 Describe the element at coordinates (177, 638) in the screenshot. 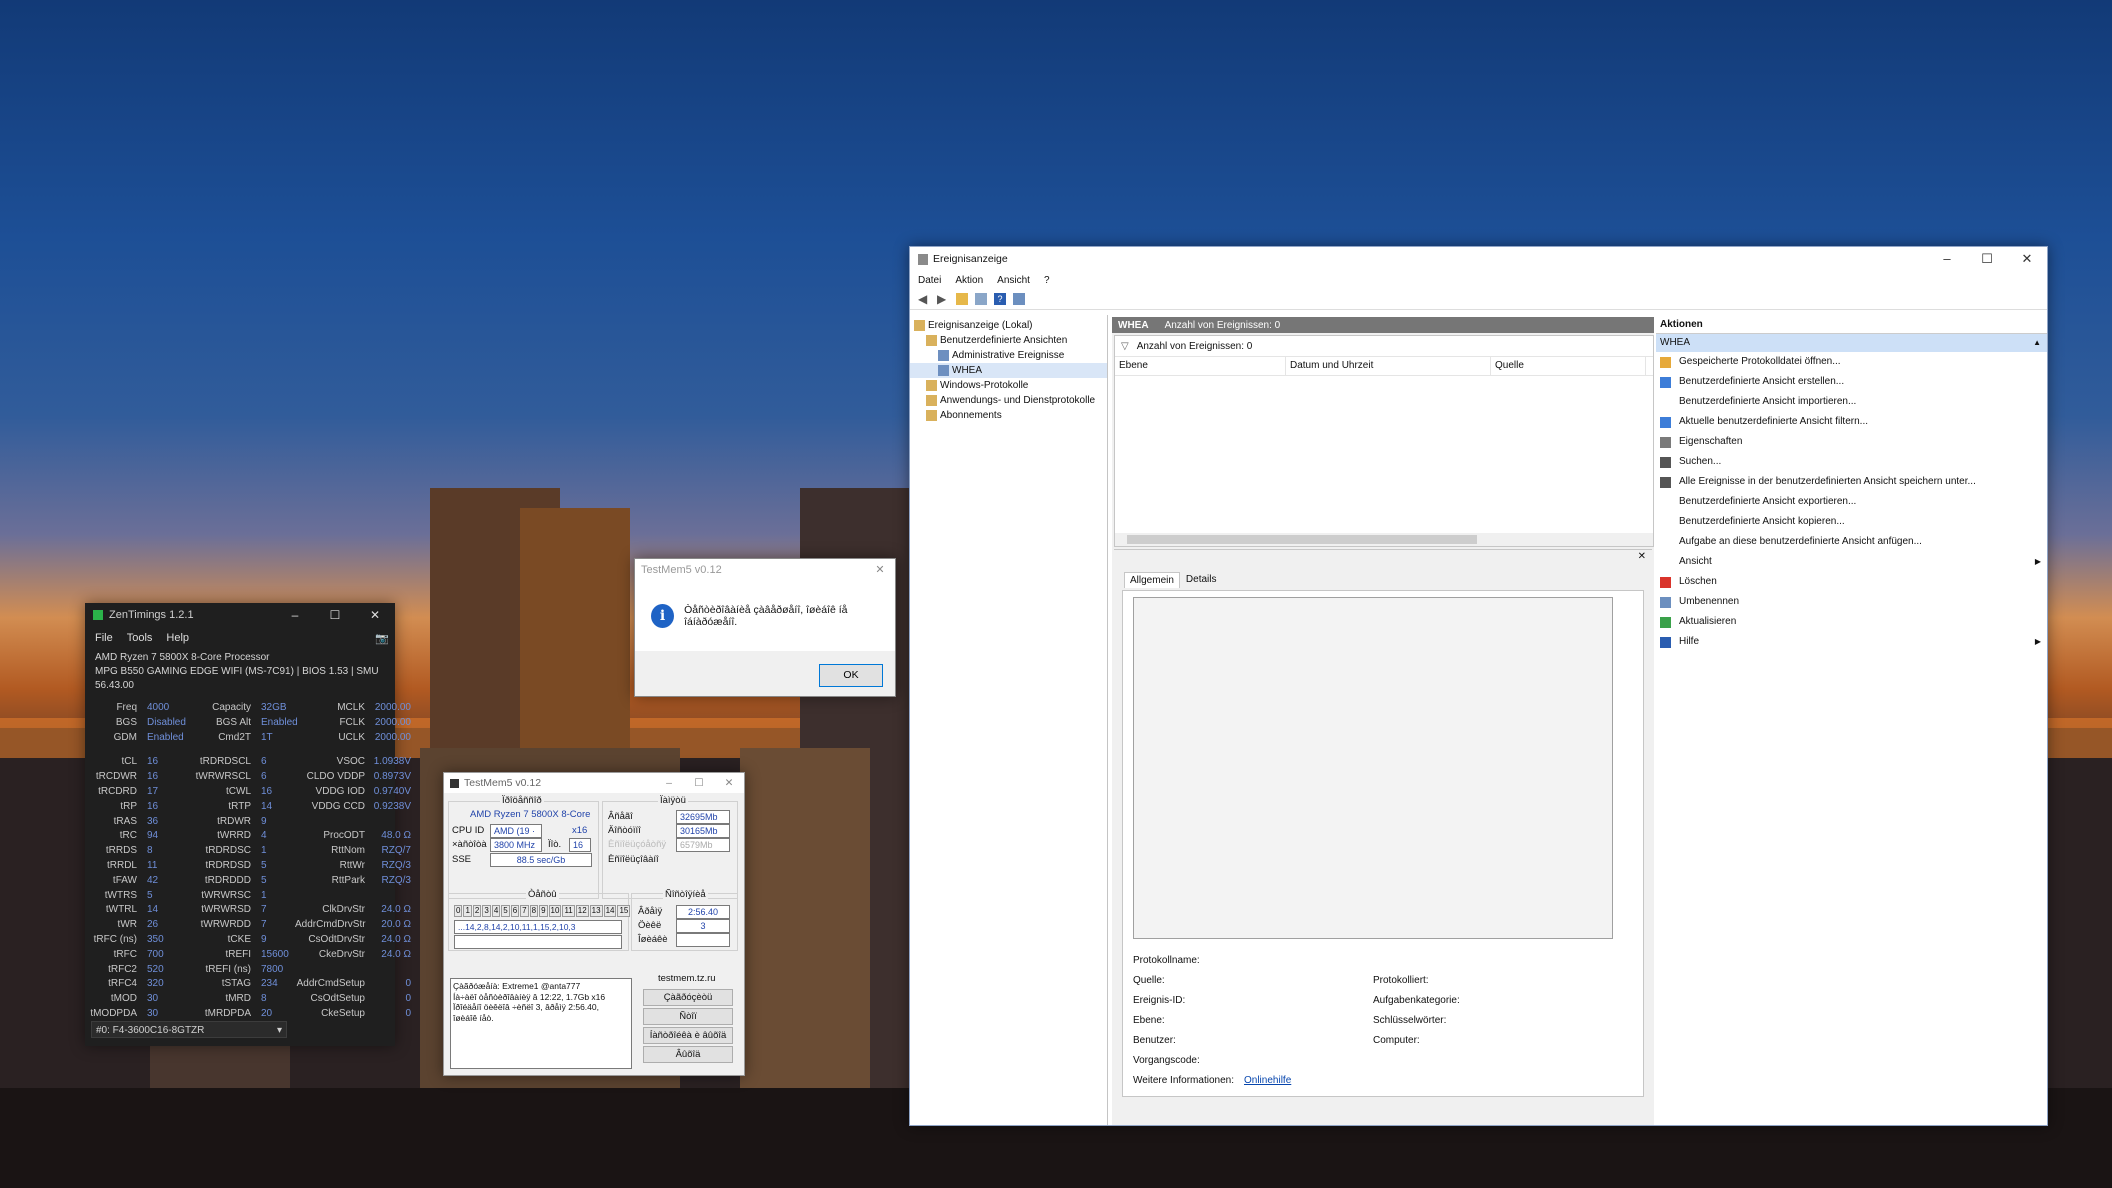

I see `menu-help: Help` at that location.